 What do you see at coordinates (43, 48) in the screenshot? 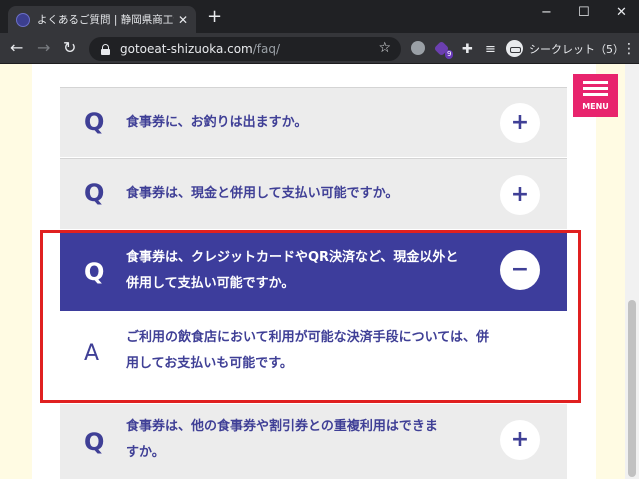
I see `forward-button: →` at bounding box center [43, 48].